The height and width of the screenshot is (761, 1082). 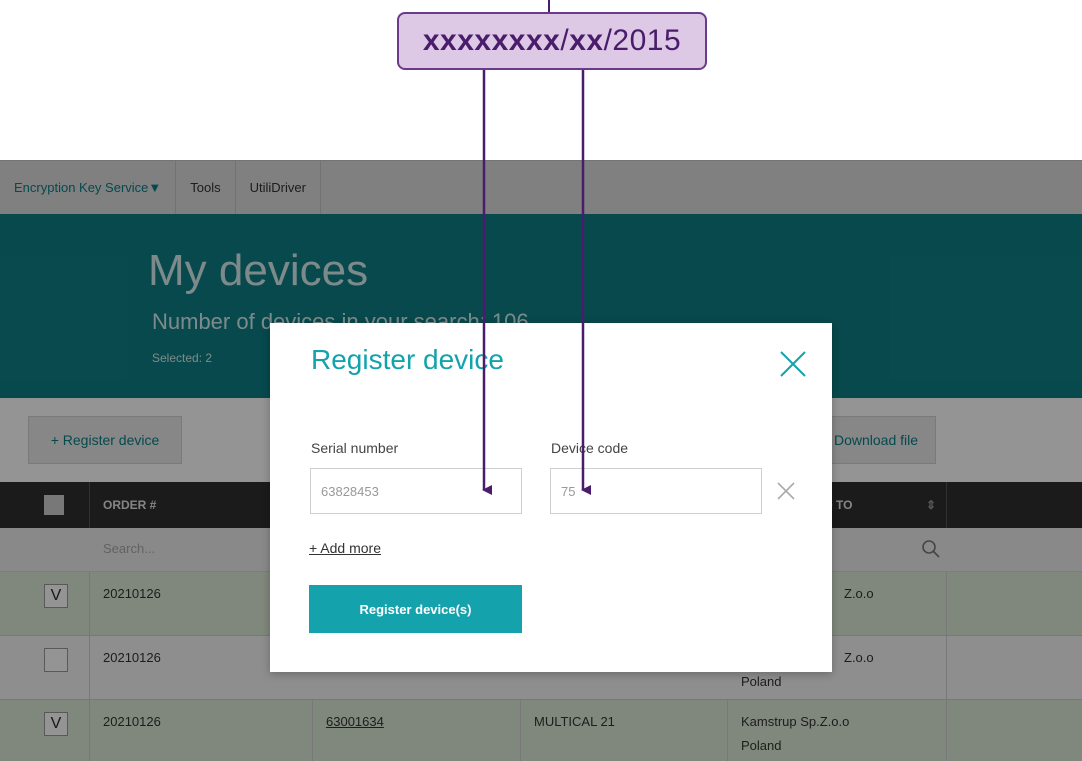 What do you see at coordinates (416, 491) in the screenshot?
I see `serial-number-input: 63828453` at bounding box center [416, 491].